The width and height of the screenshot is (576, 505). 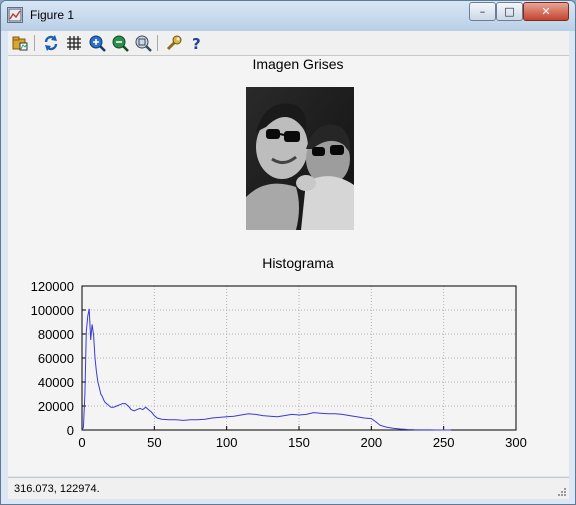 I want to click on minimize-icon: –, so click(x=482, y=11).